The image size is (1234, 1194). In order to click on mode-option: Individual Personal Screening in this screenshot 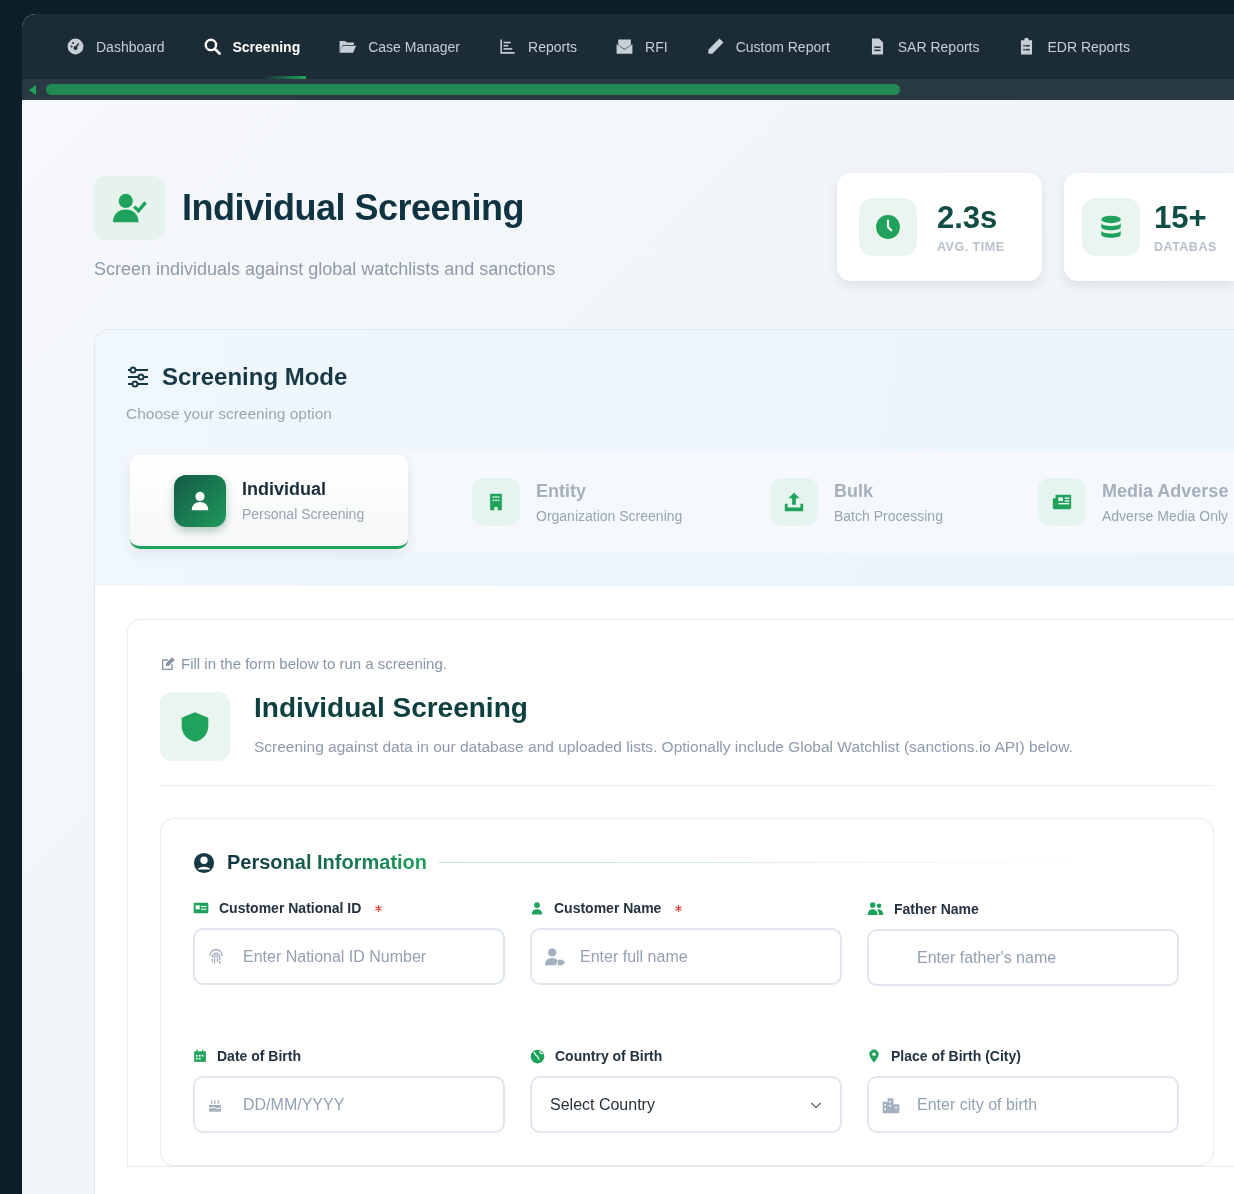, I will do `click(269, 502)`.